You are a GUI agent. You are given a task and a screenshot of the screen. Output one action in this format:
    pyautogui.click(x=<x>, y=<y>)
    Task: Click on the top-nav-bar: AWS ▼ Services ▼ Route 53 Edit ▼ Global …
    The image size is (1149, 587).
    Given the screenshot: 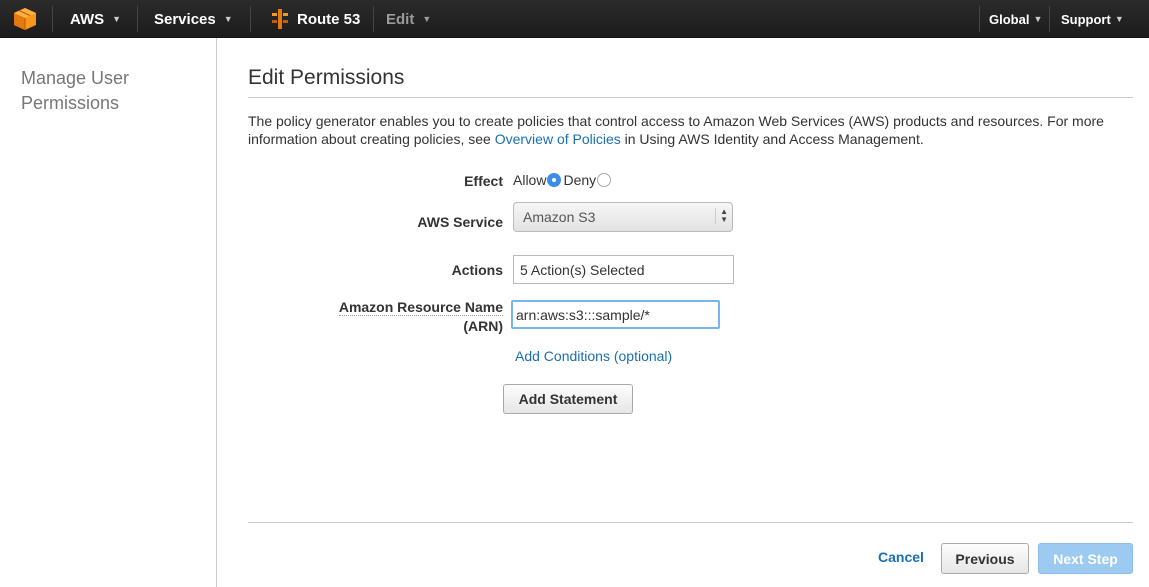 What is the action you would take?
    pyautogui.click(x=574, y=19)
    